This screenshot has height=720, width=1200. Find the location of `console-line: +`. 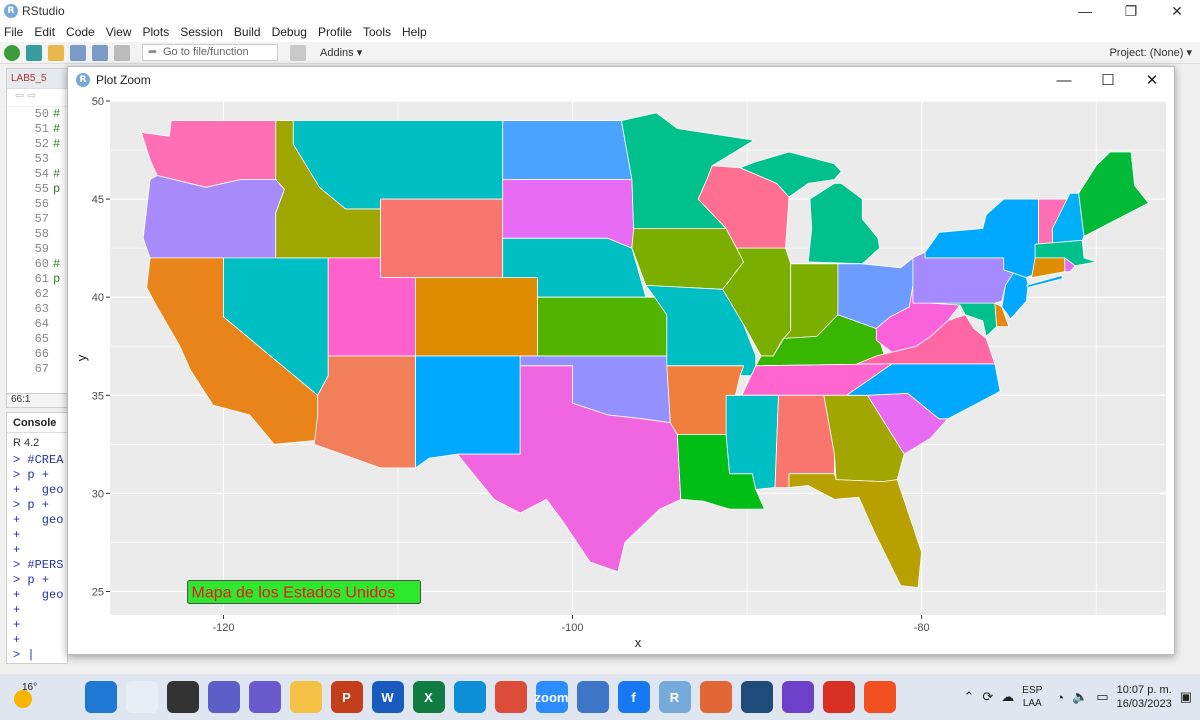

console-line: + is located at coordinates (17, 610).